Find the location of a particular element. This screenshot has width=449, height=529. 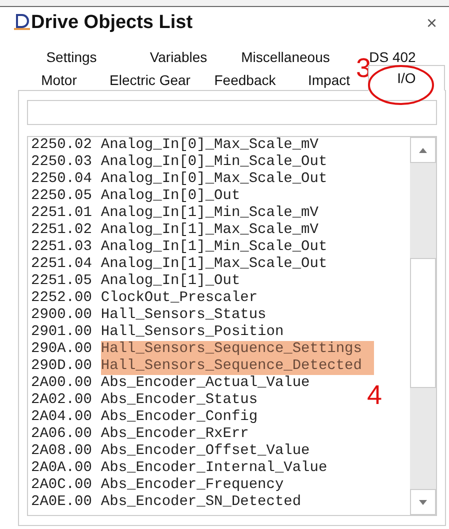

object-name: Analog_In[0]_Out is located at coordinates (170, 196).